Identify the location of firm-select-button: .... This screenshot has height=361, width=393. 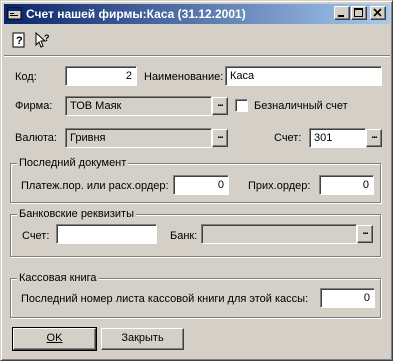
(220, 106).